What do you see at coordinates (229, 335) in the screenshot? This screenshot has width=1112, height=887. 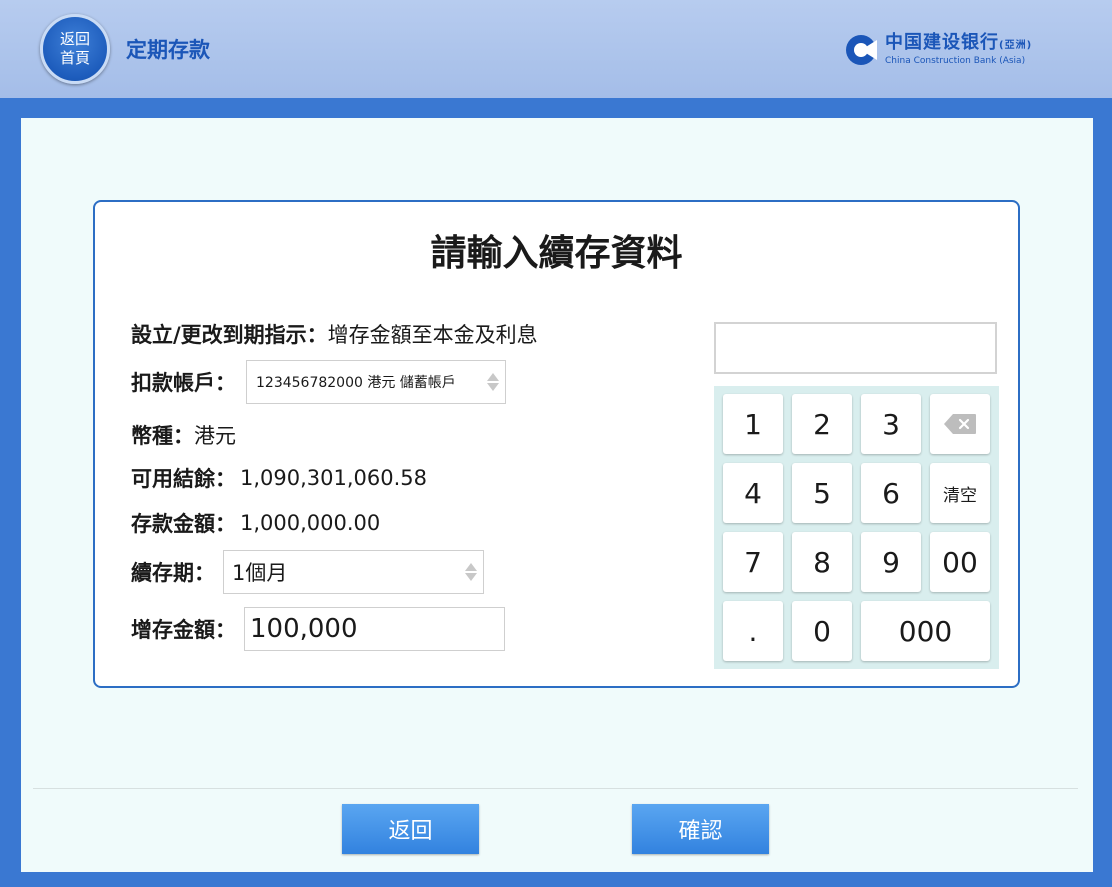 I see `instruction-label: 設立/更改到期指示：` at bounding box center [229, 335].